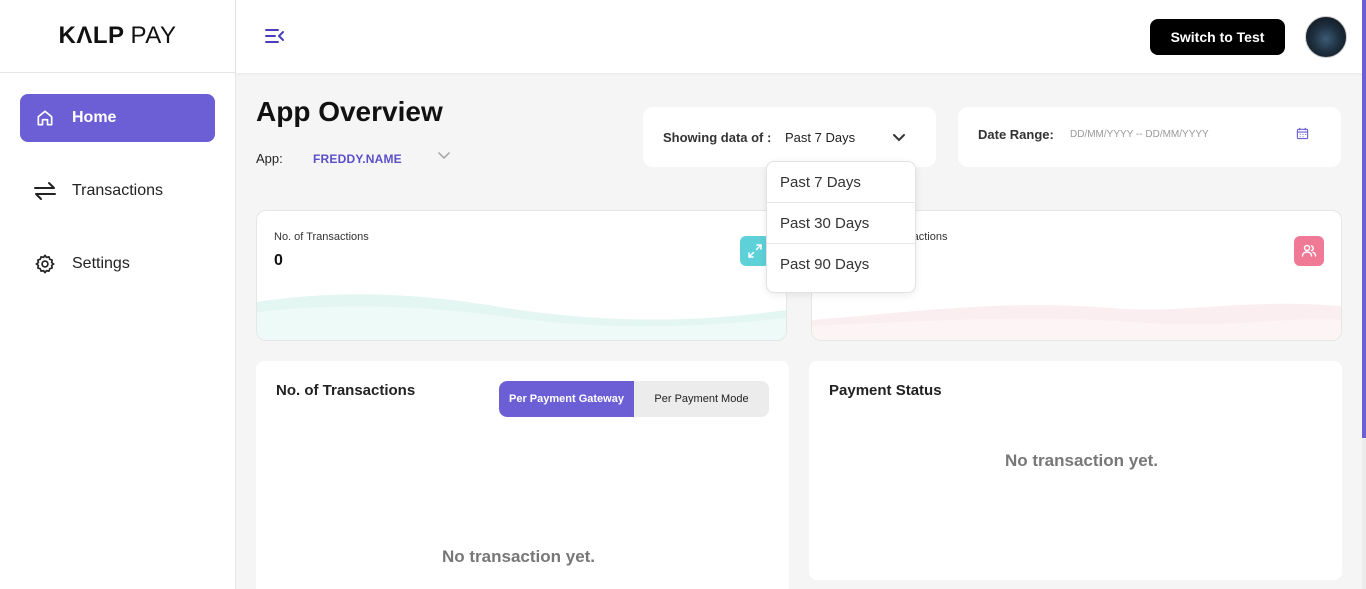 The width and height of the screenshot is (1366, 589). What do you see at coordinates (269, 158) in the screenshot?
I see `app-label: App:` at bounding box center [269, 158].